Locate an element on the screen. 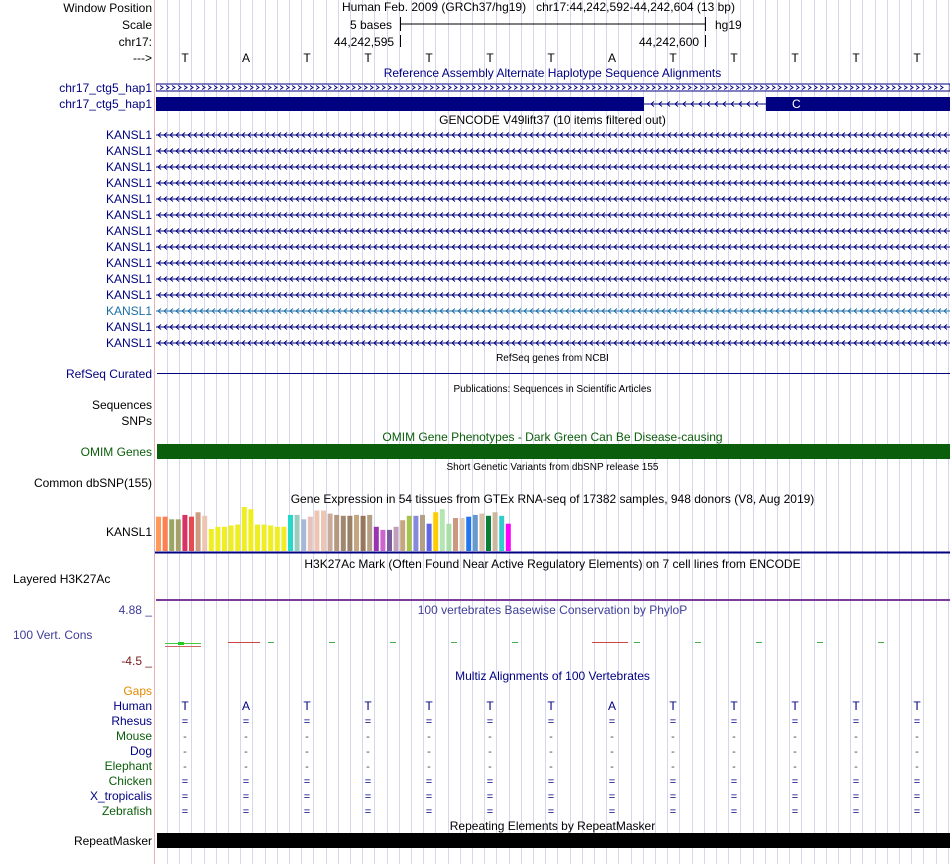  gtex-bar-chart is located at coordinates (552, 530).